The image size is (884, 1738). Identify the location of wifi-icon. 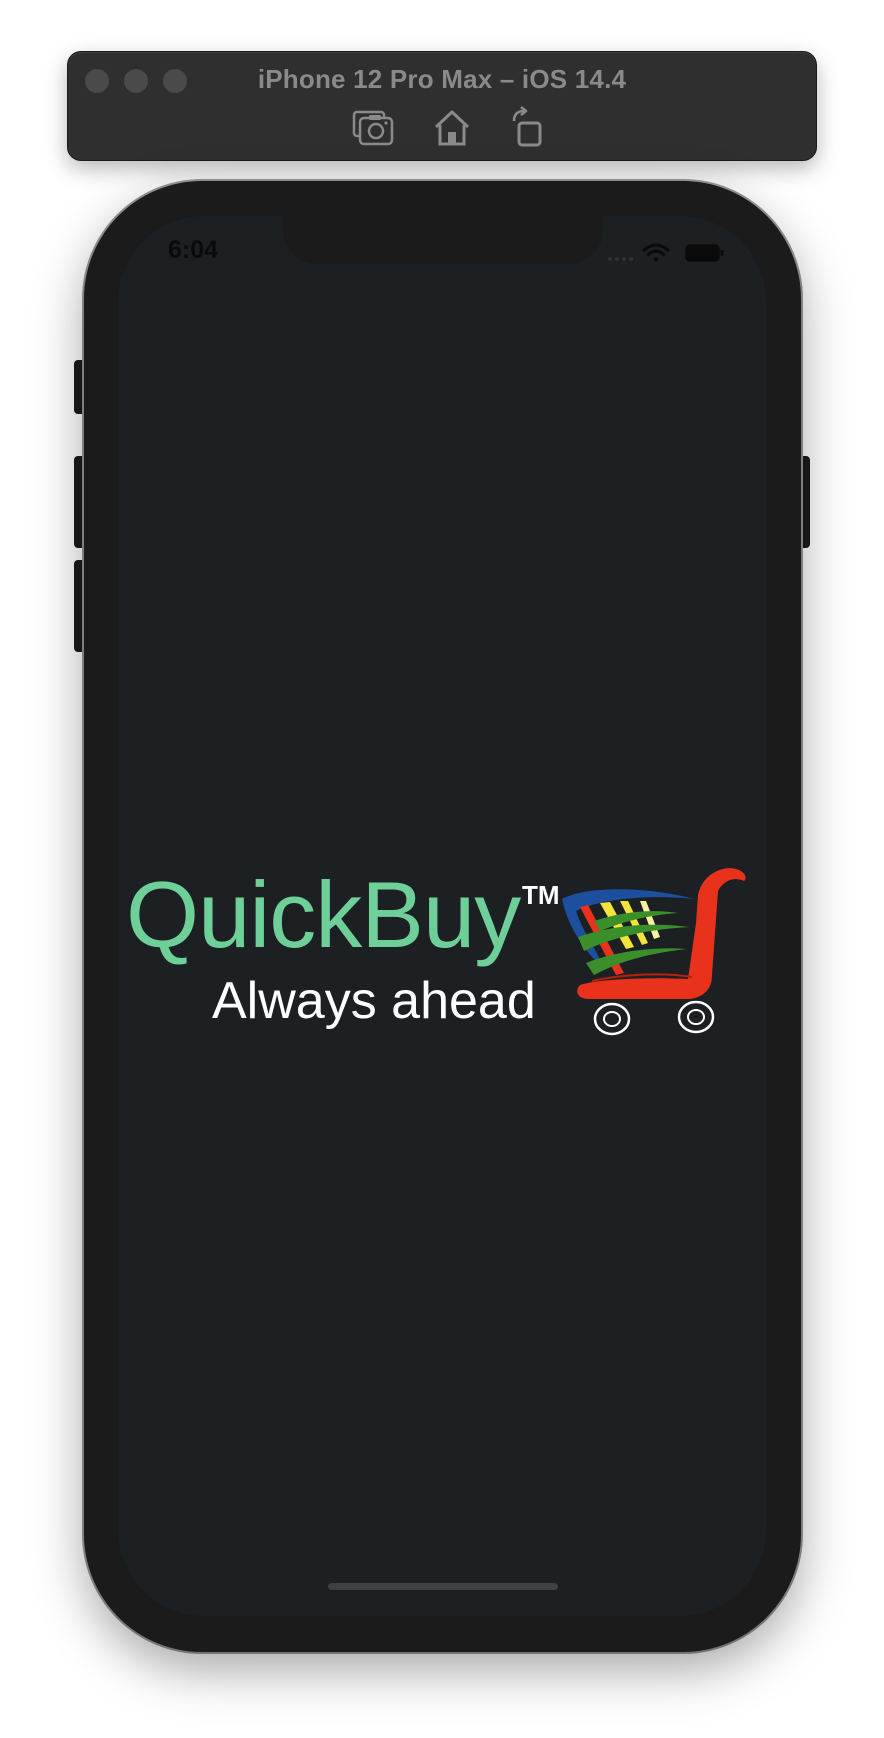
(656, 252).